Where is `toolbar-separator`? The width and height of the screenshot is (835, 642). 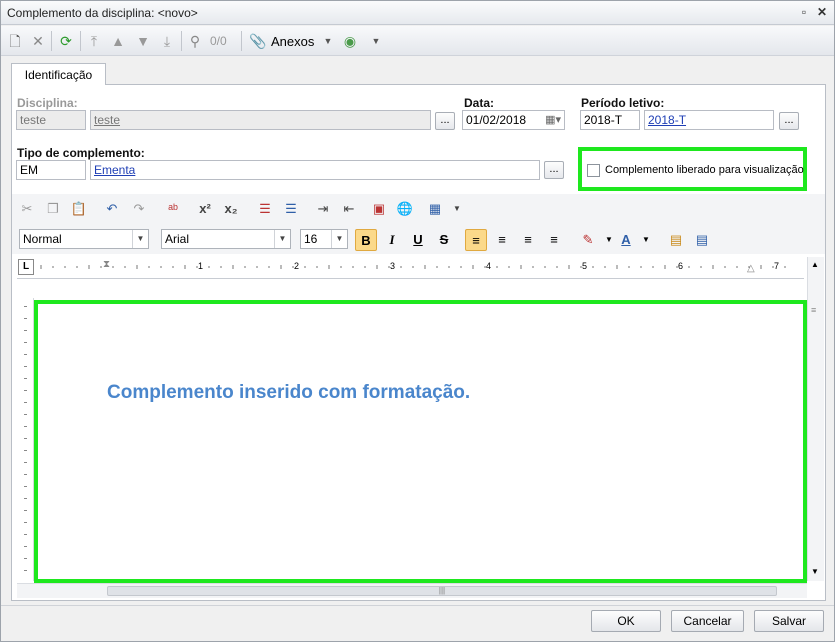 toolbar-separator is located at coordinates (241, 41).